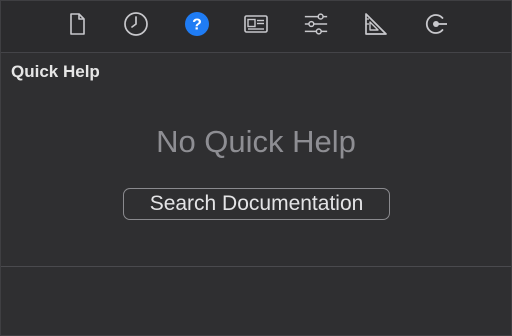 The height and width of the screenshot is (336, 512). Describe the element at coordinates (136, 24) in the screenshot. I see `history-clock-icon` at that location.